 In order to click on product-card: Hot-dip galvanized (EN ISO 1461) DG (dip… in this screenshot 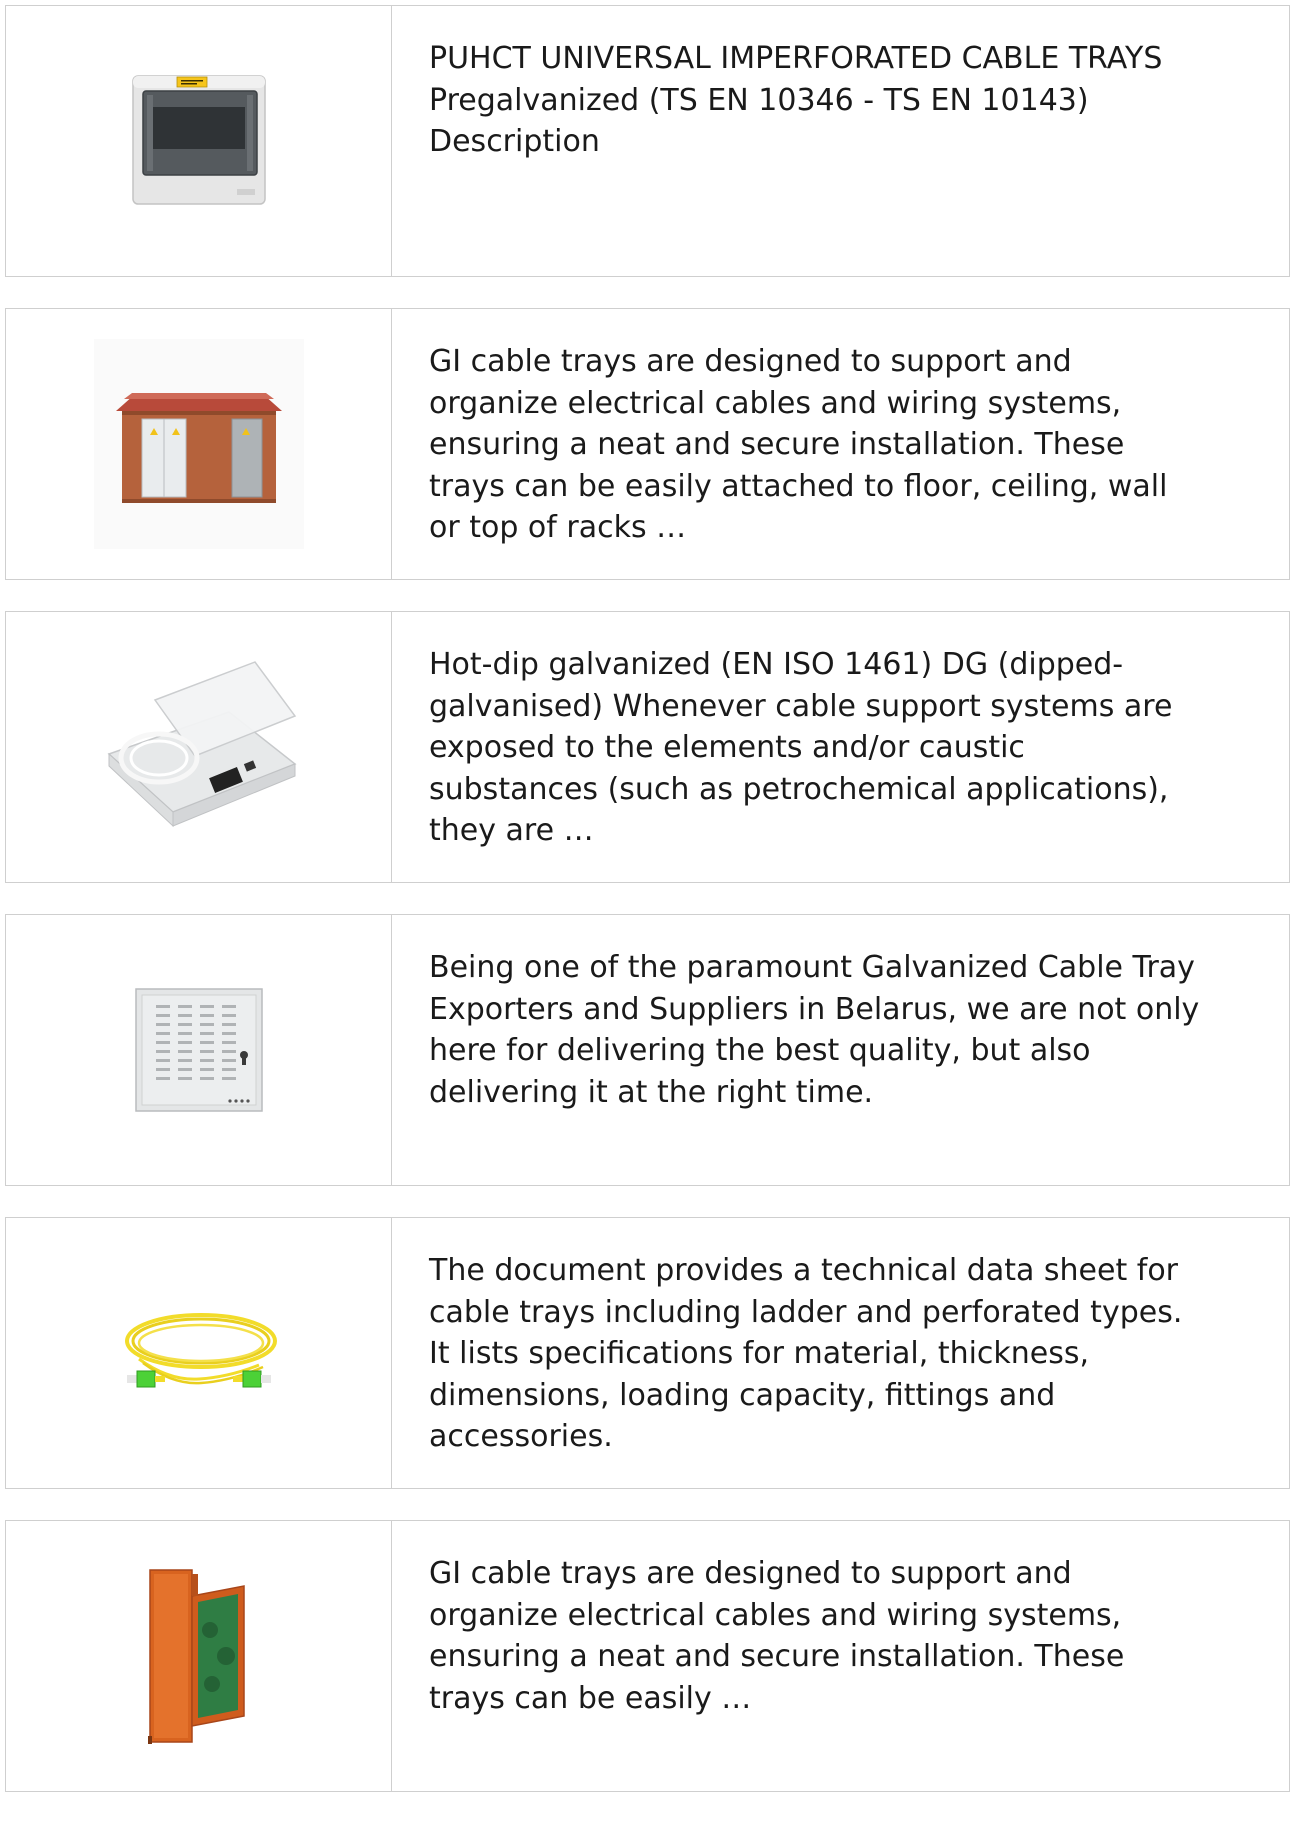, I will do `click(647, 747)`.